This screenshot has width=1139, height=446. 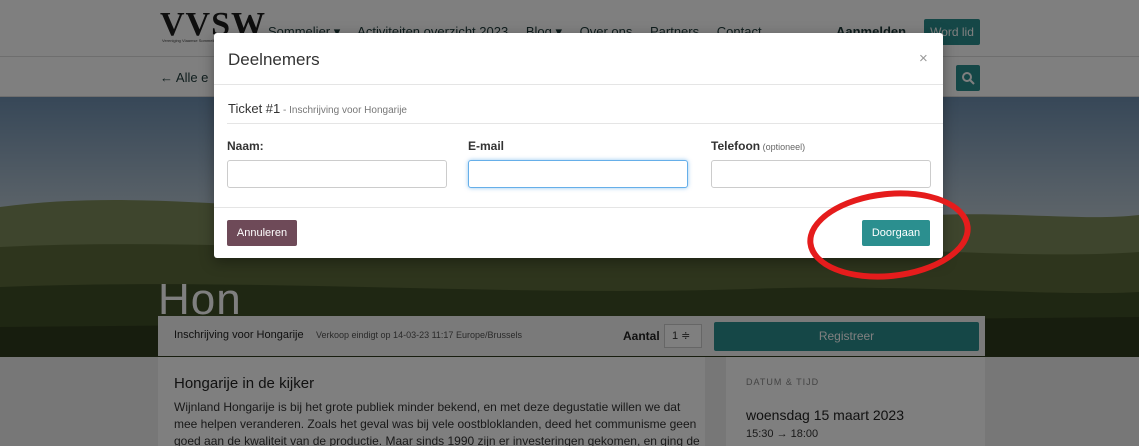 I want to click on phone-field, so click(x=821, y=174).